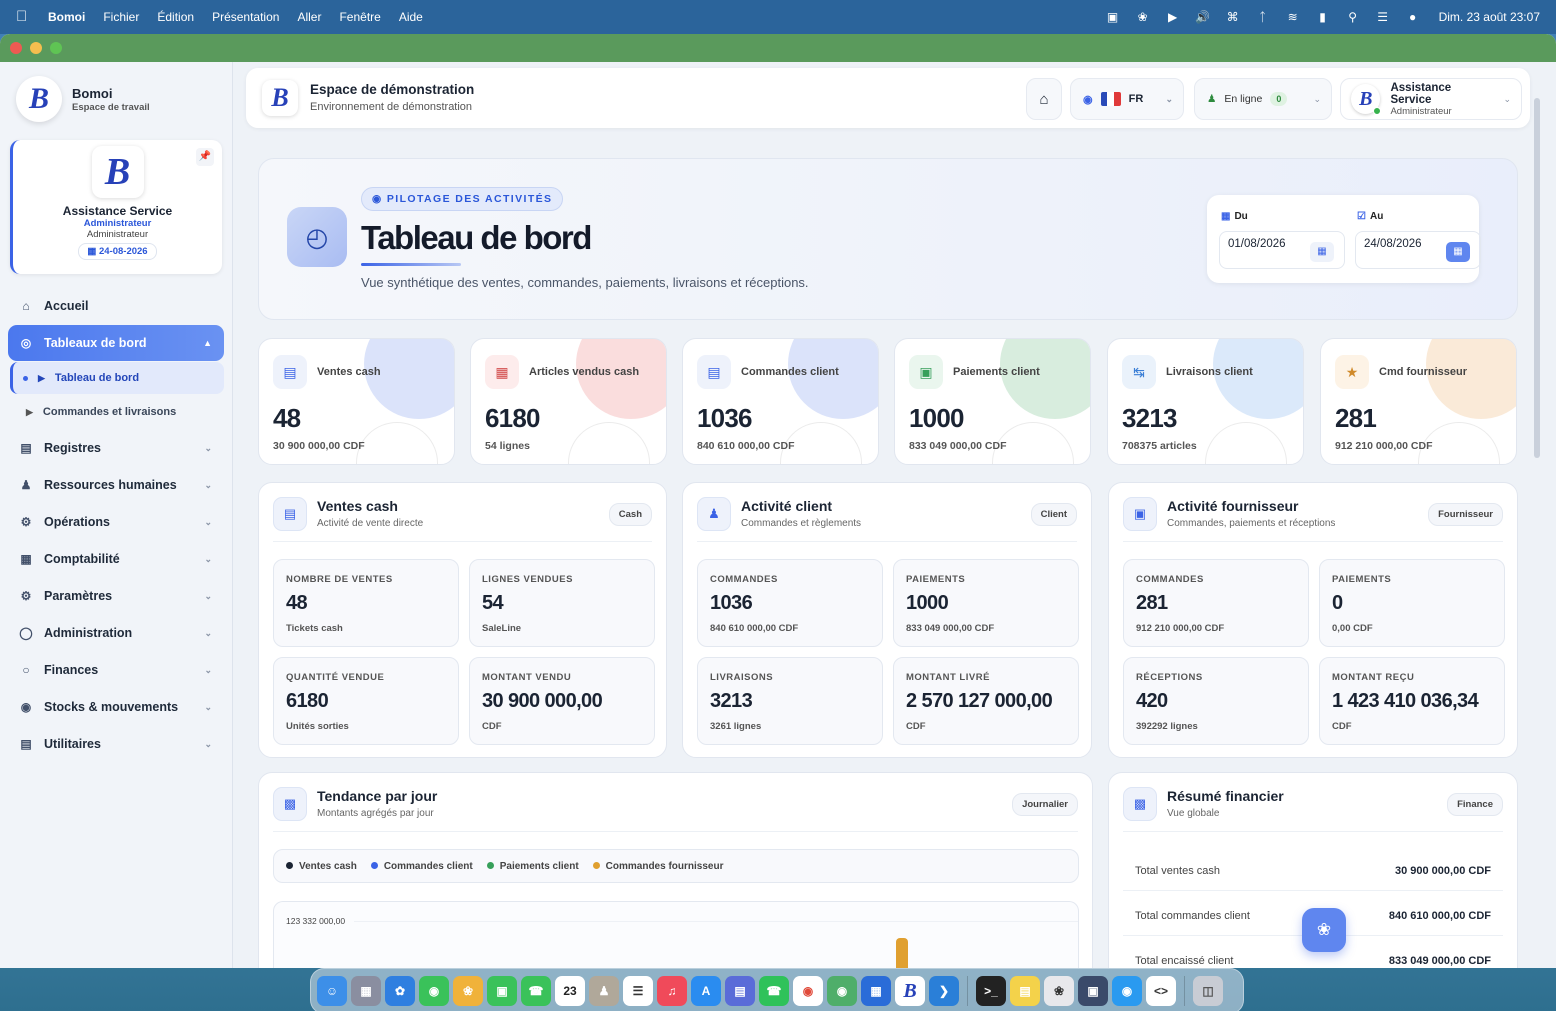 Image resolution: width=1556 pixels, height=1011 pixels. Describe the element at coordinates (374, 865) in the screenshot. I see `legend-dot` at that location.